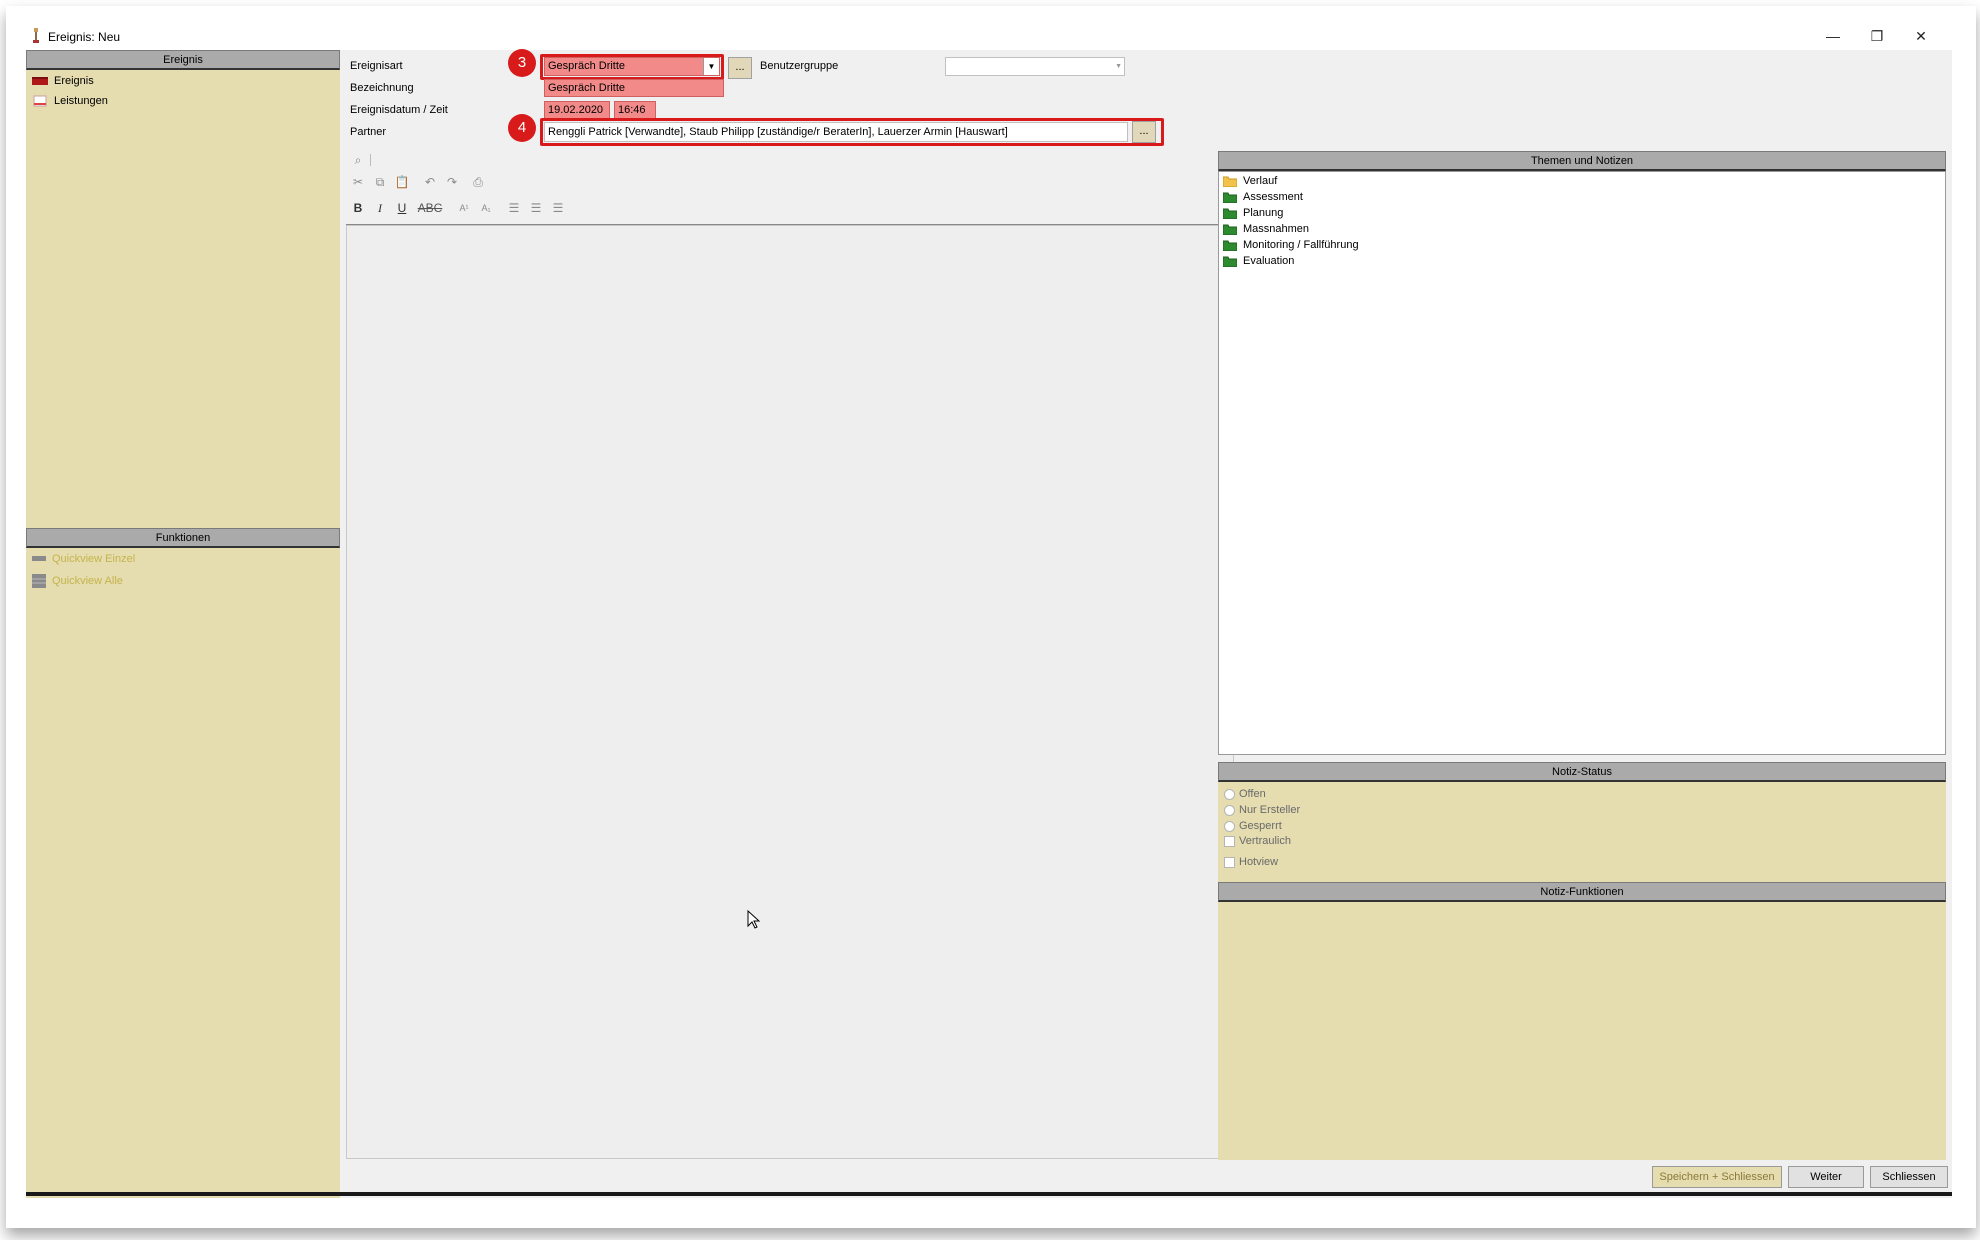  Describe the element at coordinates (558, 208) in the screenshot. I see `align-right-icon: ☰` at that location.